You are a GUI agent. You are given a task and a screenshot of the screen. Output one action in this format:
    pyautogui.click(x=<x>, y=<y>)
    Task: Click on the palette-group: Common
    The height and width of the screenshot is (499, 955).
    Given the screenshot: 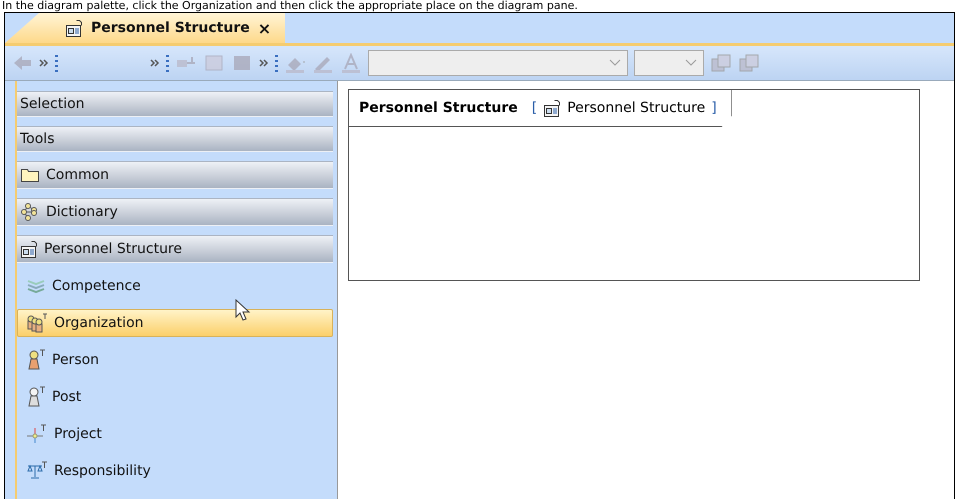 What is the action you would take?
    pyautogui.click(x=175, y=175)
    